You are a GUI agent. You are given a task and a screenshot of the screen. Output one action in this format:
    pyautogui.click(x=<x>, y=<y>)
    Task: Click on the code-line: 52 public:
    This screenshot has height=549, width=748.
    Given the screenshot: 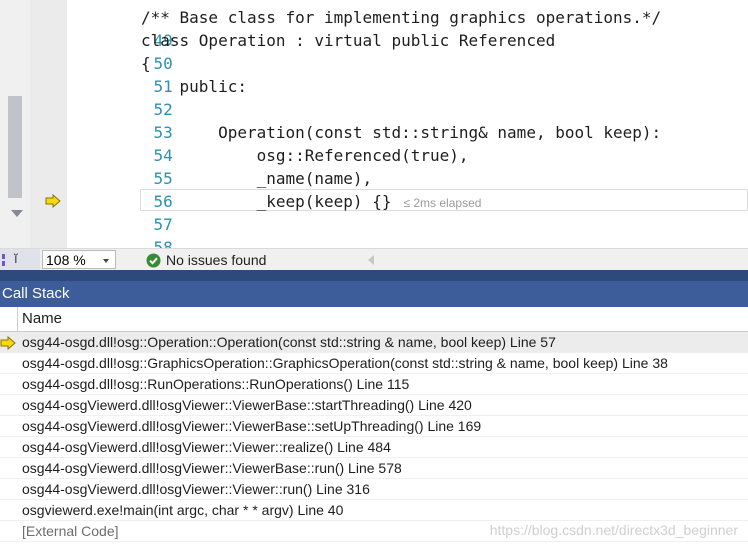 What is the action you would take?
    pyautogui.click(x=157, y=97)
    